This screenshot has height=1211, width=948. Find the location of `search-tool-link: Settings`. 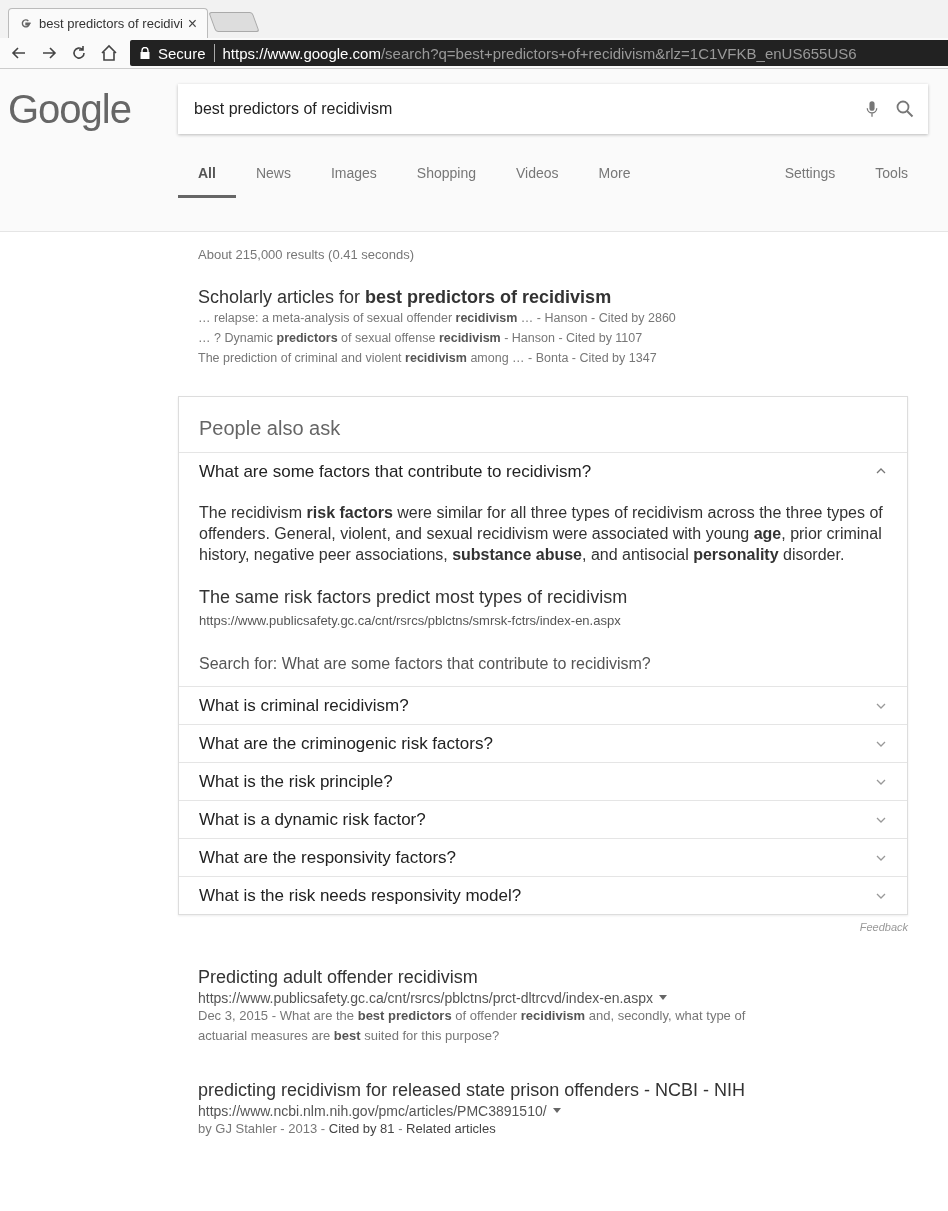

search-tool-link: Settings is located at coordinates (810, 181).